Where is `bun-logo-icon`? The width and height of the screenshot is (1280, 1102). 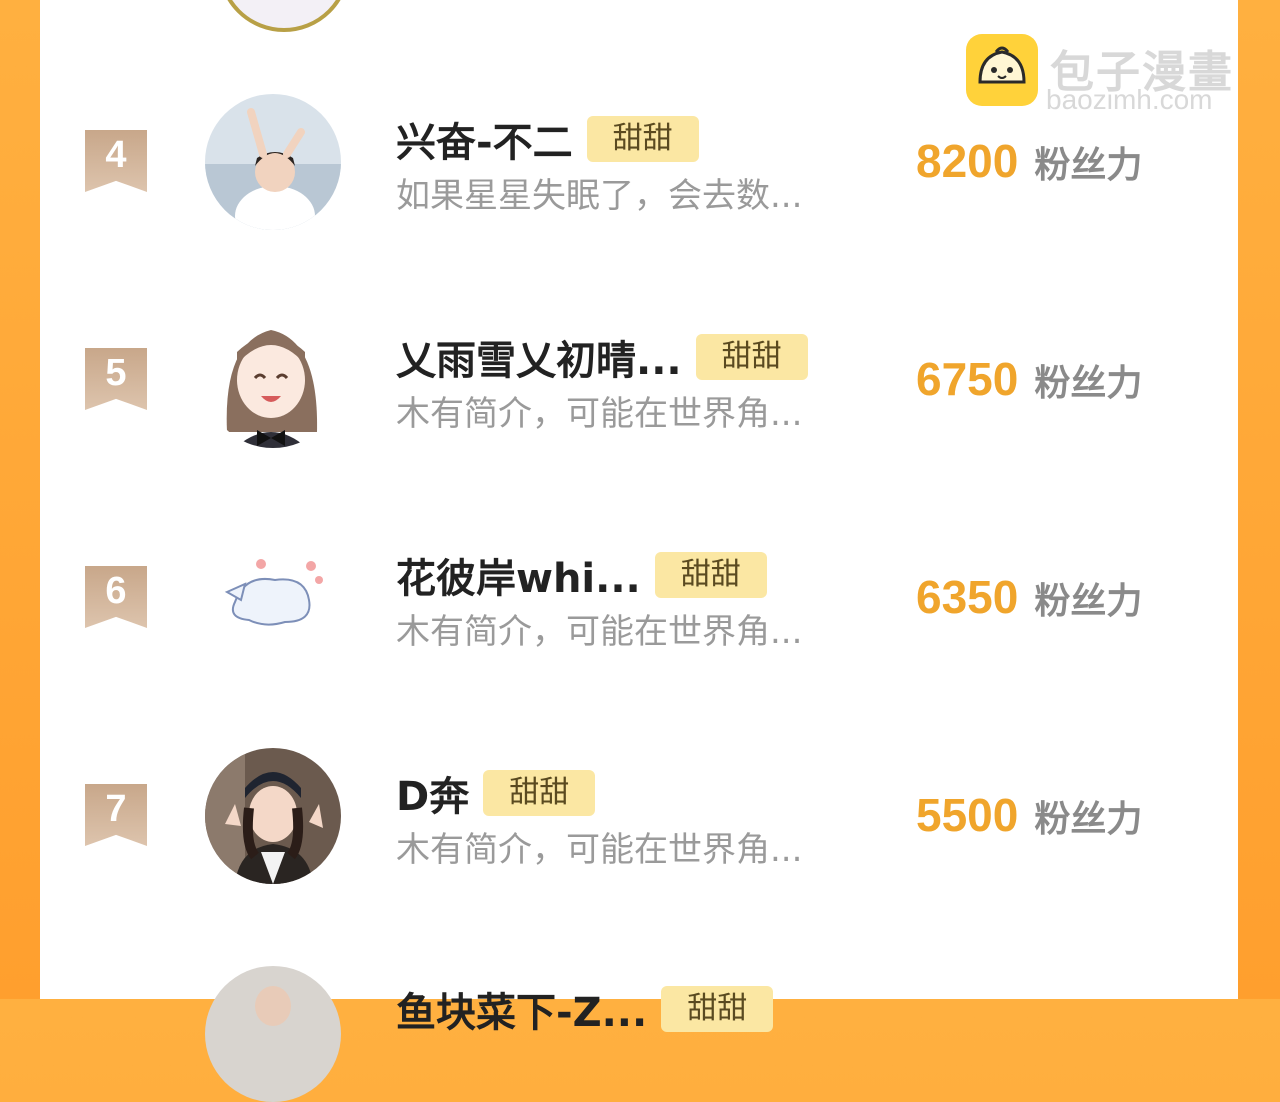 bun-logo-icon is located at coordinates (1002, 70).